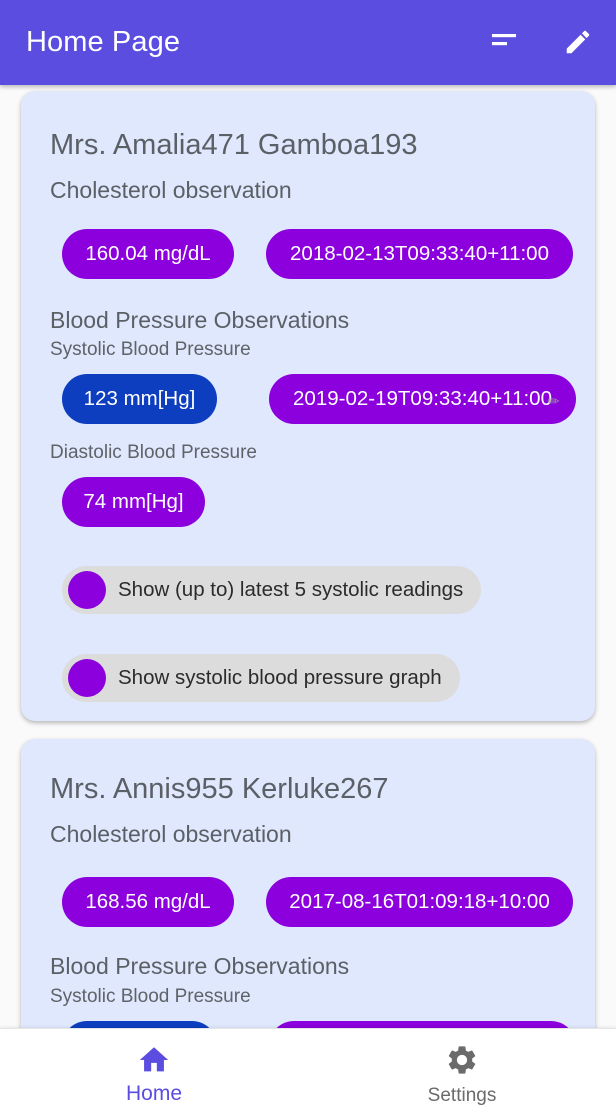  I want to click on nav-settings: Settings, so click(462, 1073).